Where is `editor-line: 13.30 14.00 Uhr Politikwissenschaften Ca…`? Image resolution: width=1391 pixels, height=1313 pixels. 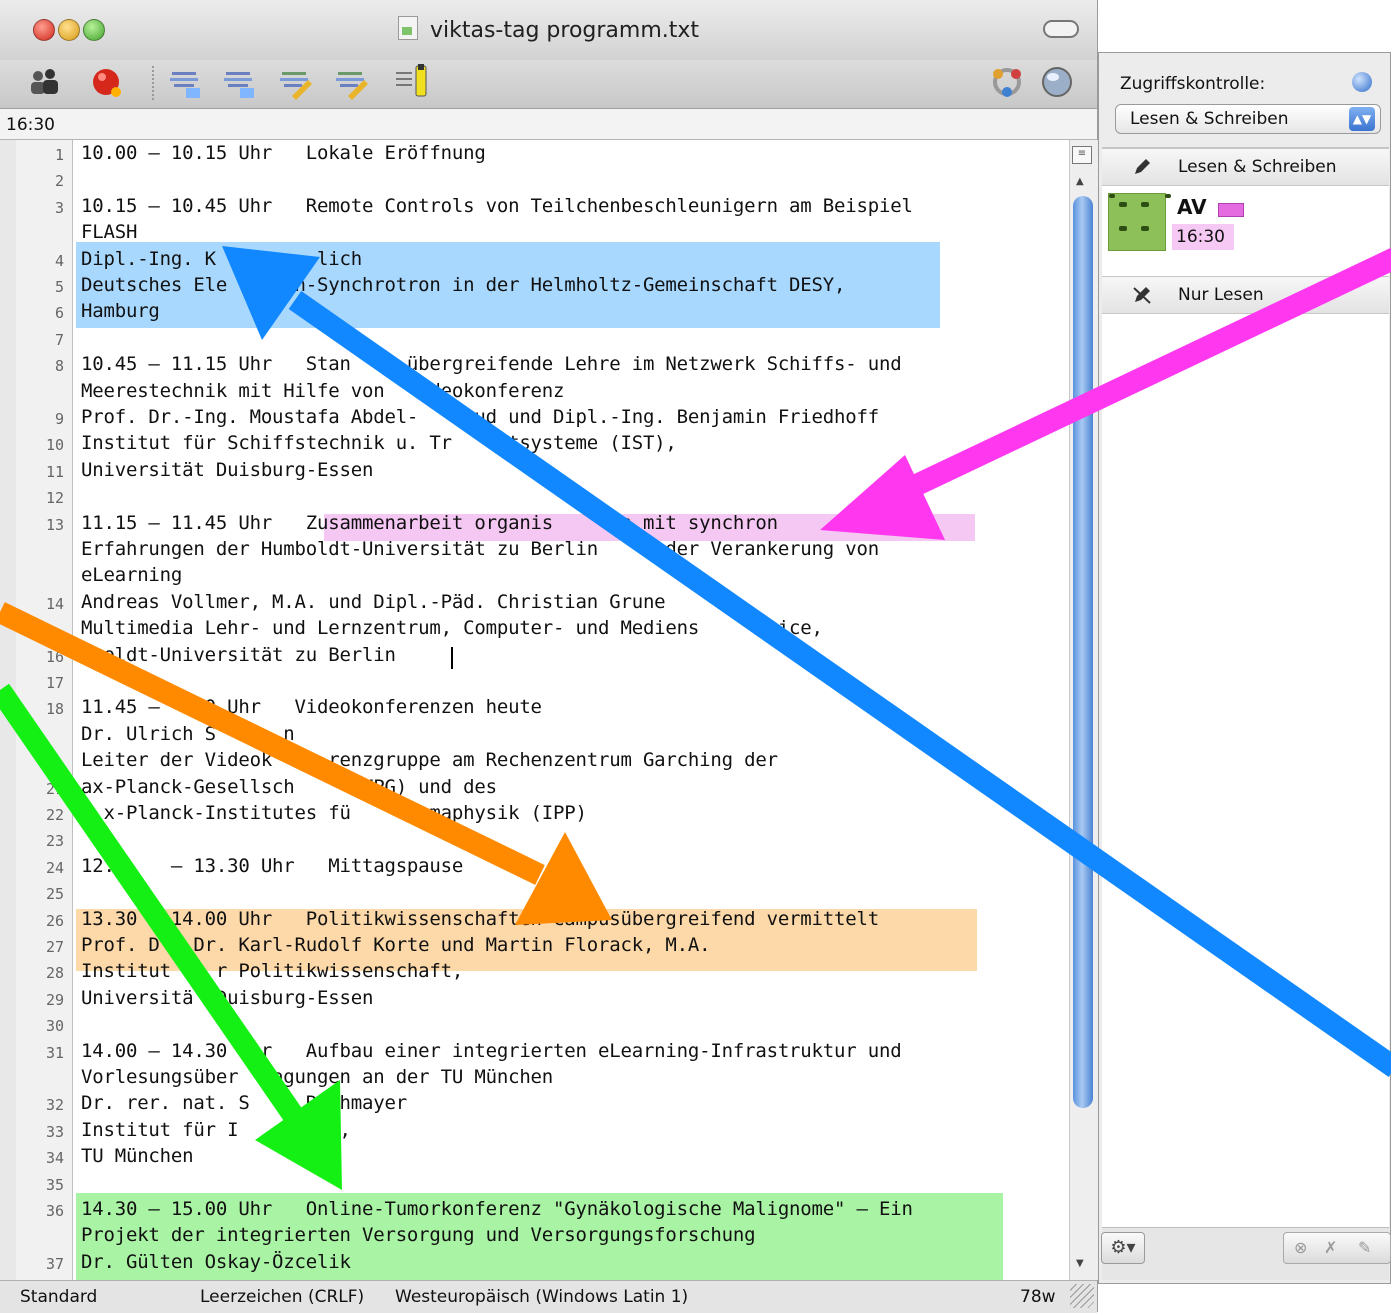 editor-line: 13.30 14.00 Uhr Politikwissenschaften Ca… is located at coordinates (480, 919).